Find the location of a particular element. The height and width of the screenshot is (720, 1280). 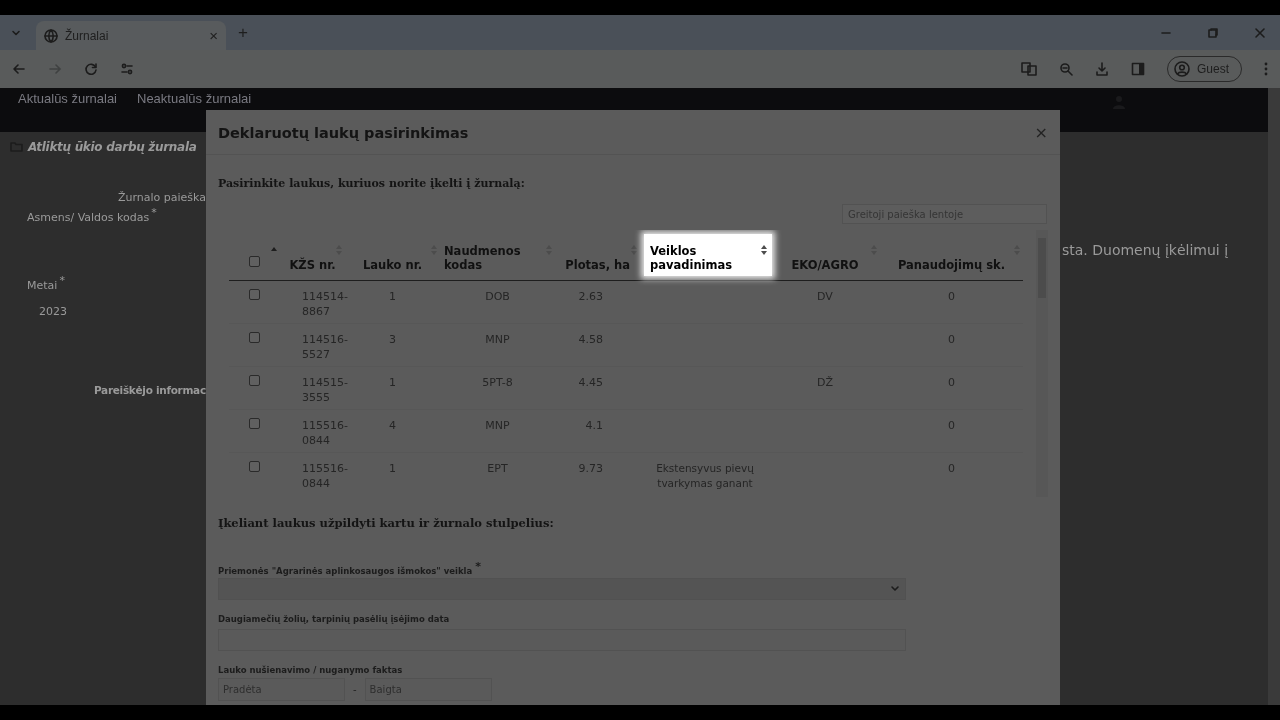

avatar-icon is located at coordinates (1182, 69).